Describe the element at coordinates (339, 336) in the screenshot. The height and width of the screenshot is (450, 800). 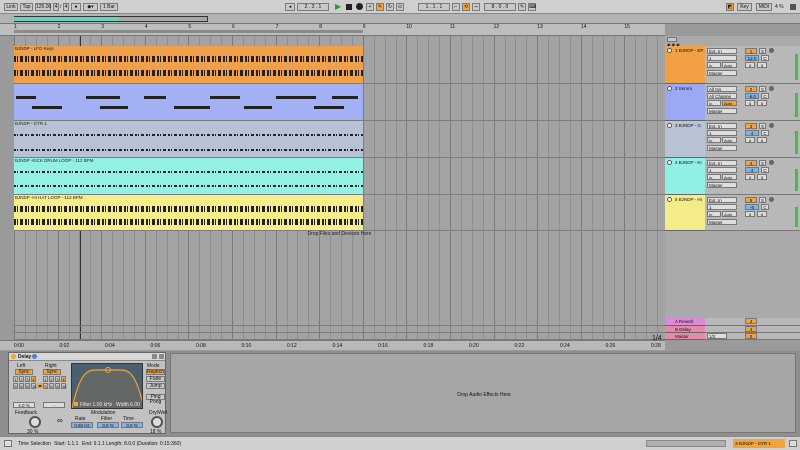
I see `master-lane` at that location.